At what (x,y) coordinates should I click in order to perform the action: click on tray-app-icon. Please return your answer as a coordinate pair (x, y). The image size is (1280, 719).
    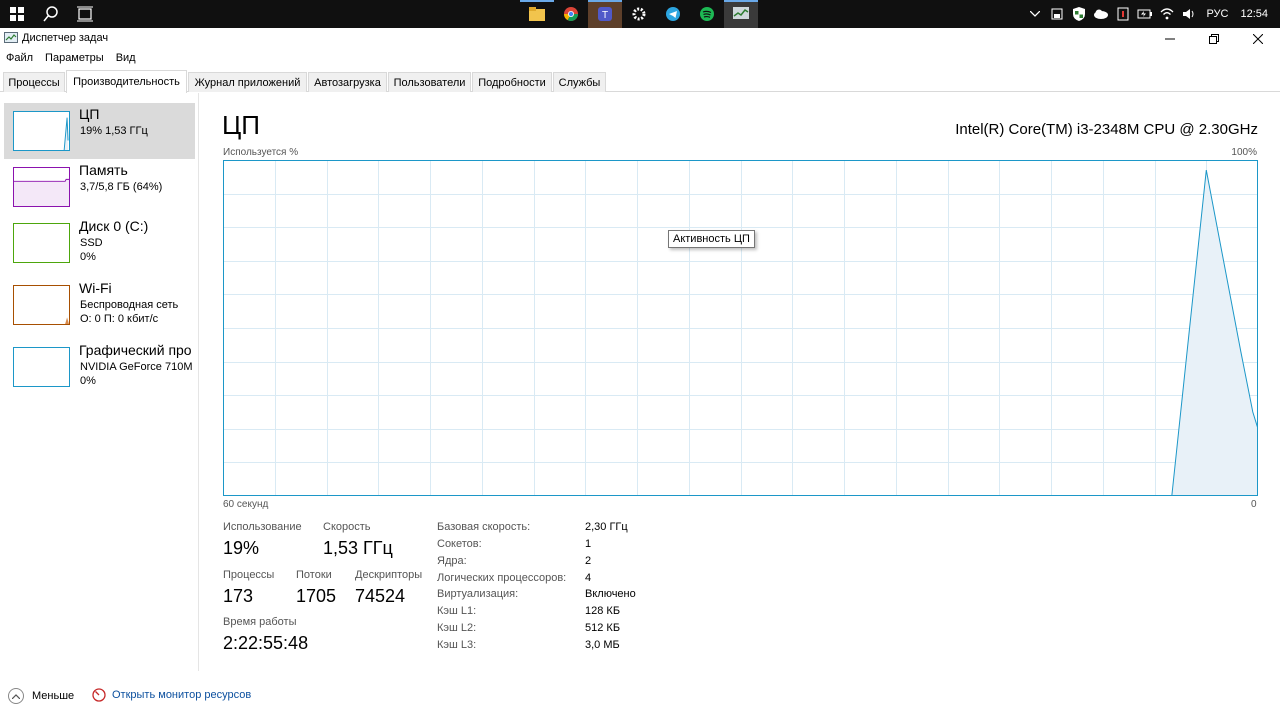
    Looking at the image, I should click on (1057, 14).